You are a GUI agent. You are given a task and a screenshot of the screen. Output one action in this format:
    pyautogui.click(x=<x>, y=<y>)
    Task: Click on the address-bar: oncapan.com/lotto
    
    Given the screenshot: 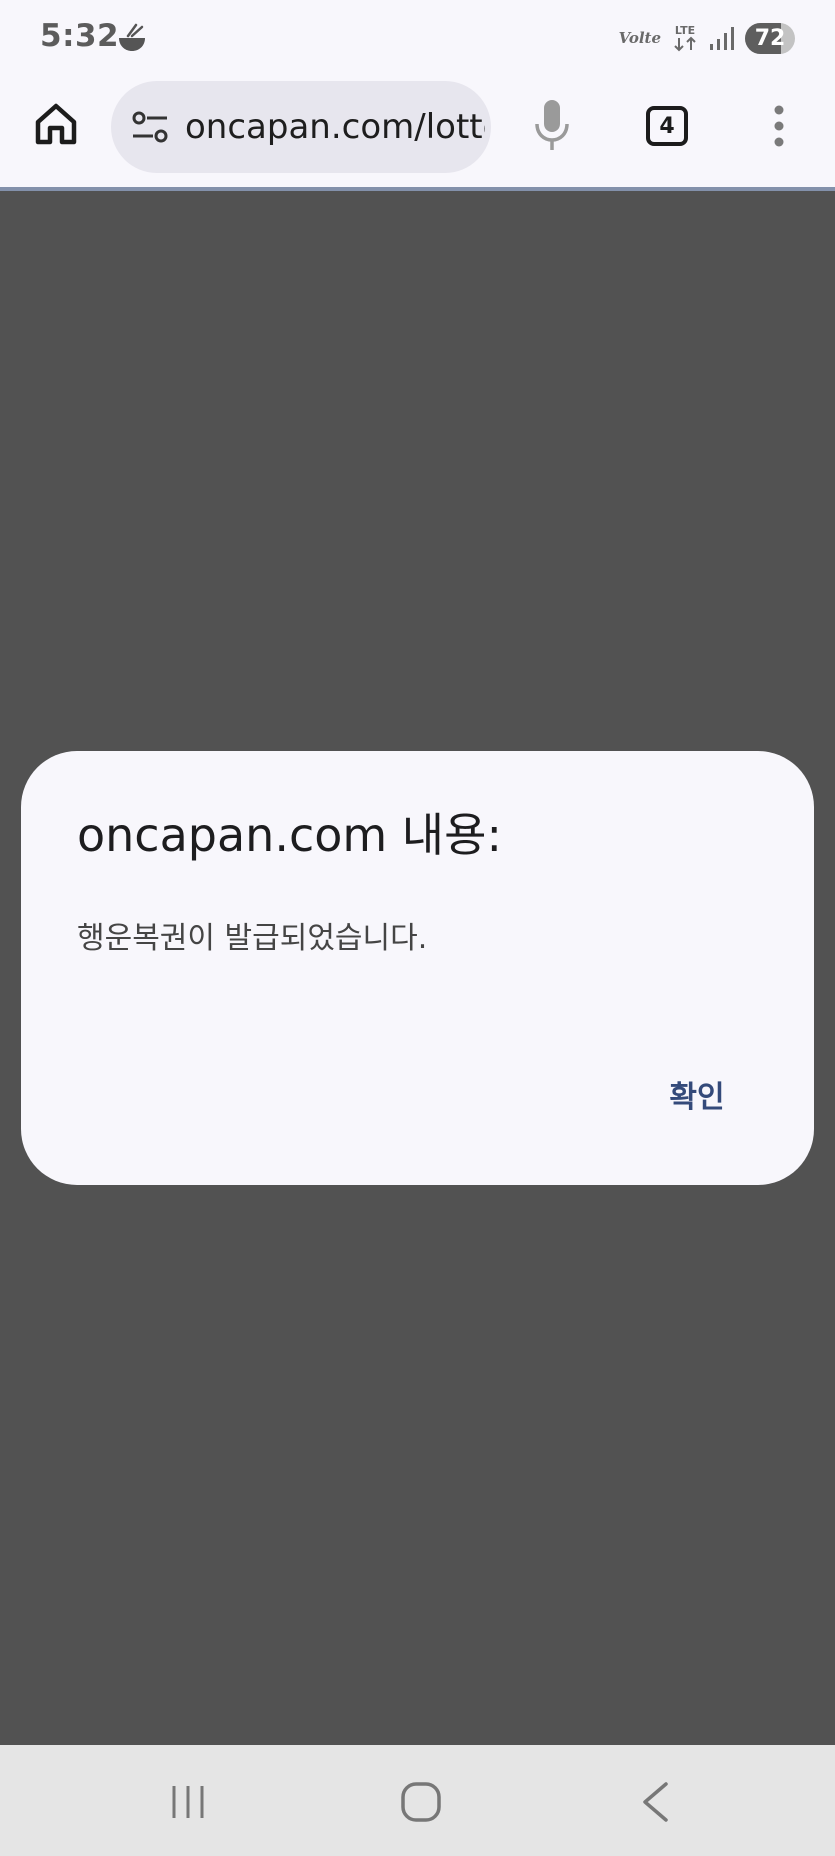 What is the action you would take?
    pyautogui.click(x=301, y=127)
    